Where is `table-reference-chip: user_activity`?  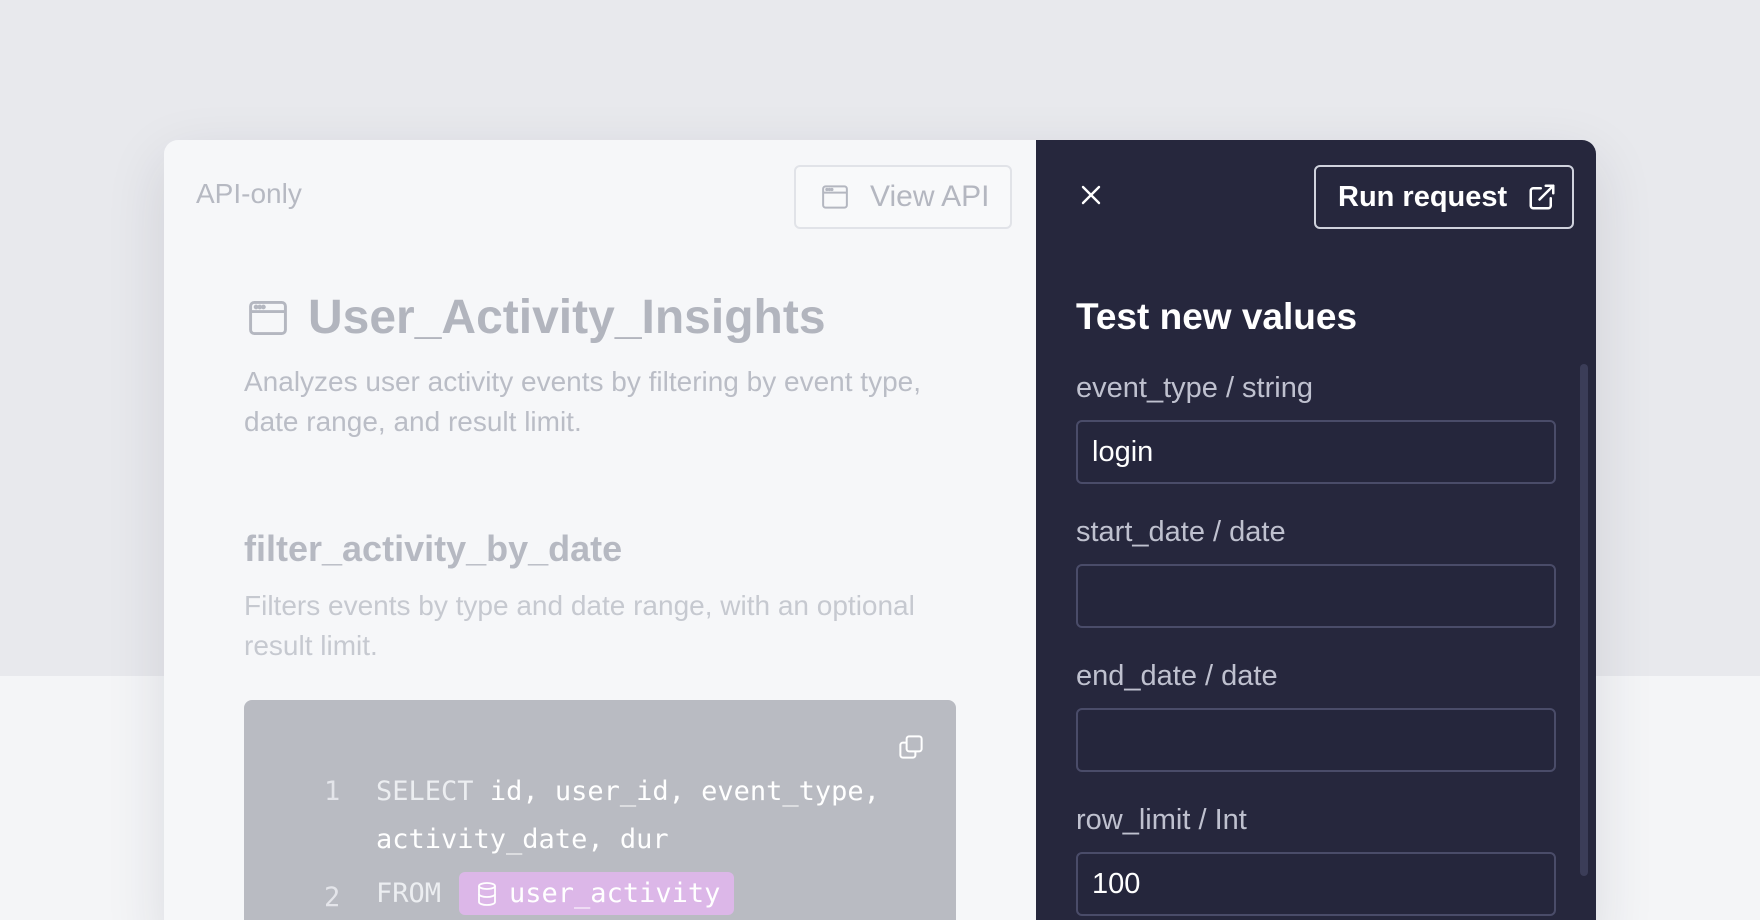 table-reference-chip: user_activity is located at coordinates (597, 893).